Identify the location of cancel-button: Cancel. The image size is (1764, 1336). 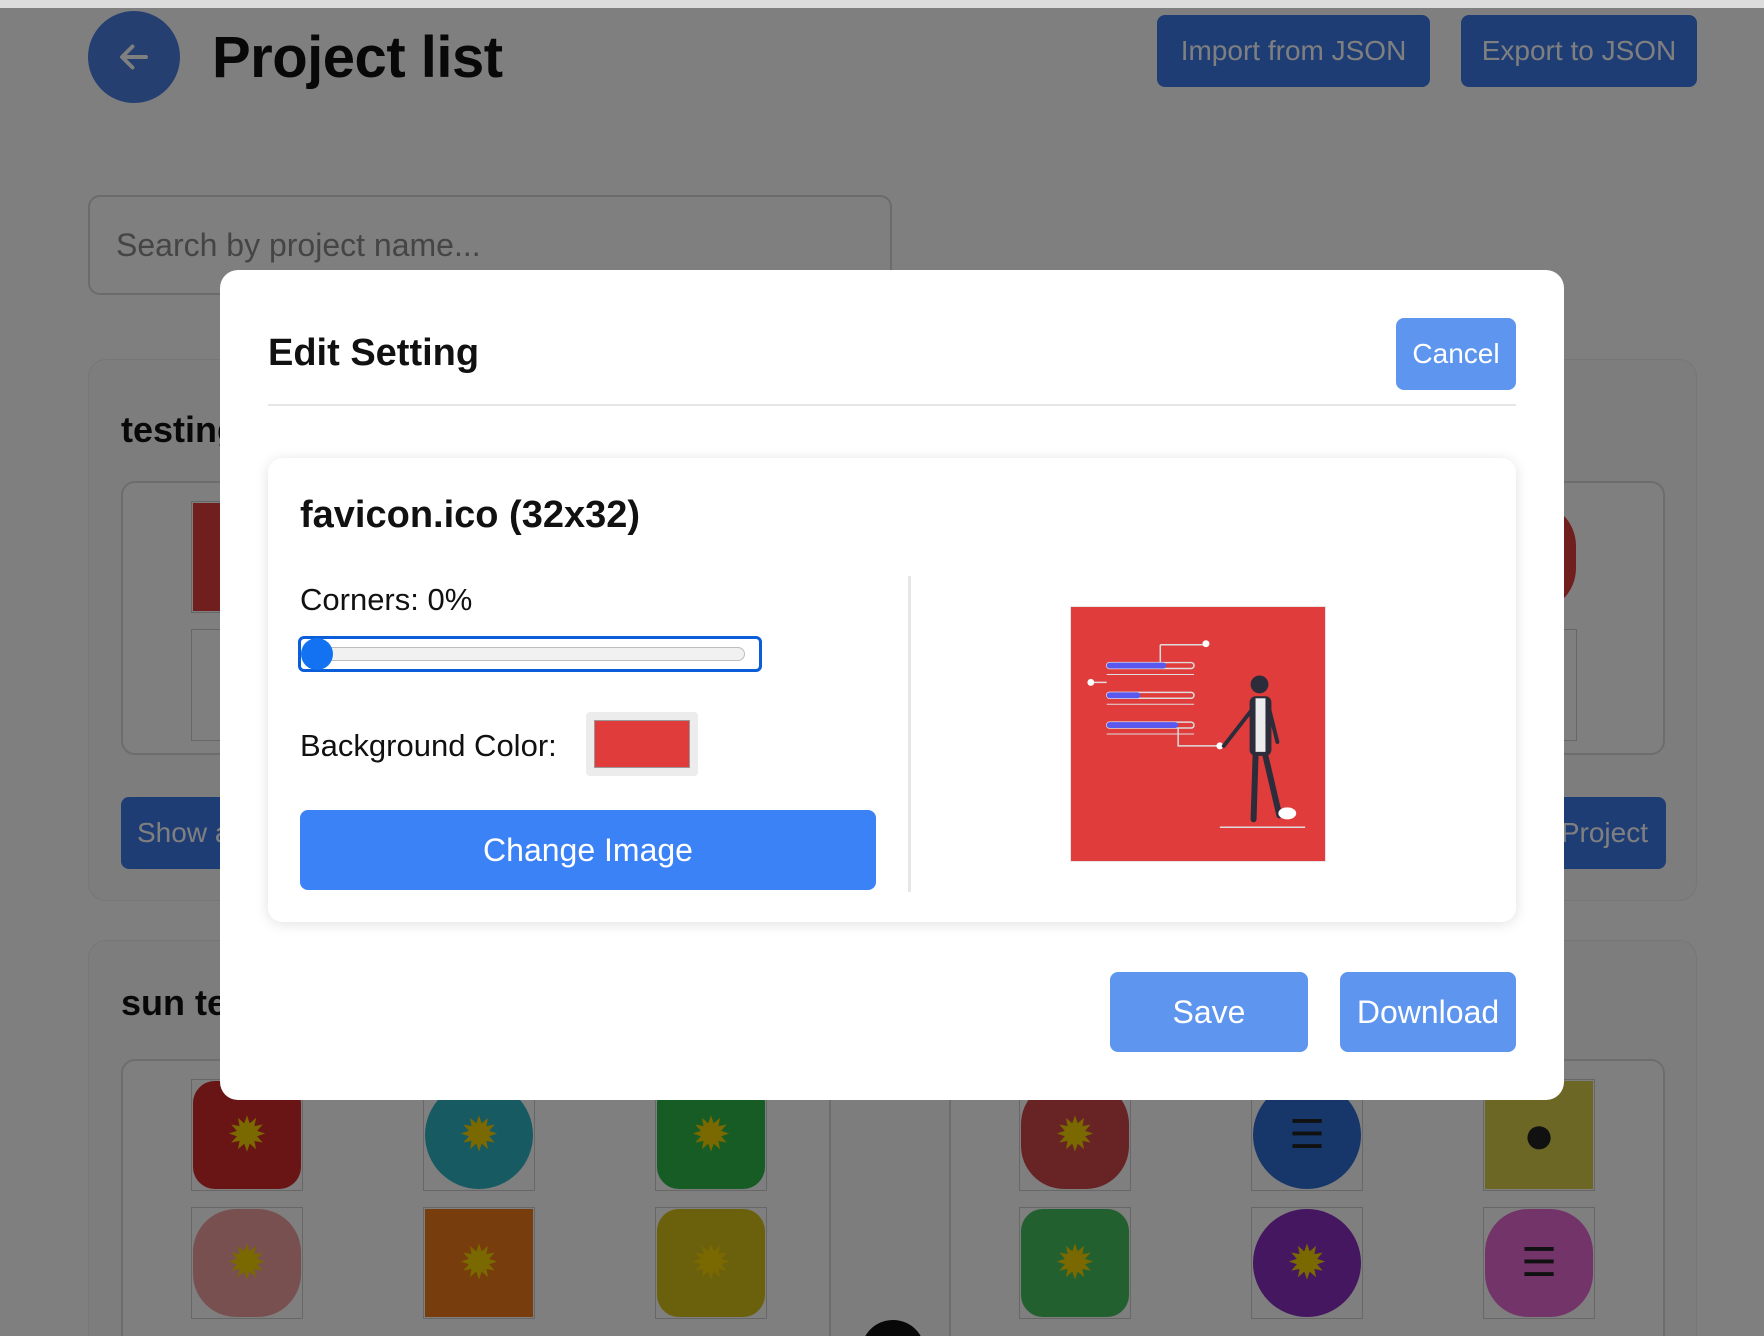
(1456, 354).